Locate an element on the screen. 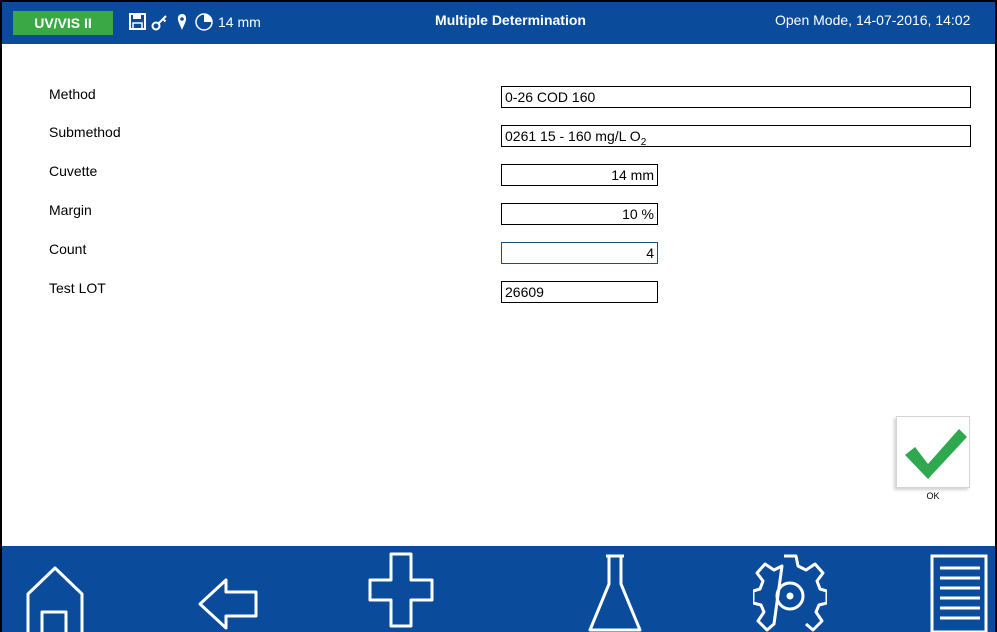 This screenshot has height=632, width=997. home-icon is located at coordinates (55, 599).